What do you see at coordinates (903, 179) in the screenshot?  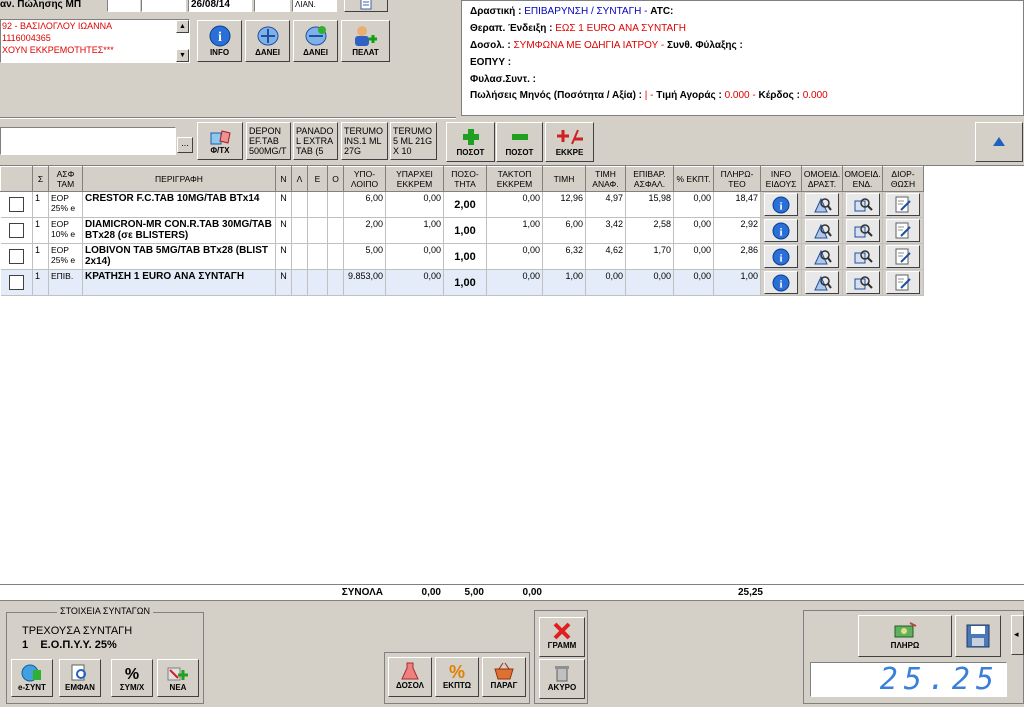 I see `col-edit: ΔΙΟΡ- ΘΩΣΗ` at bounding box center [903, 179].